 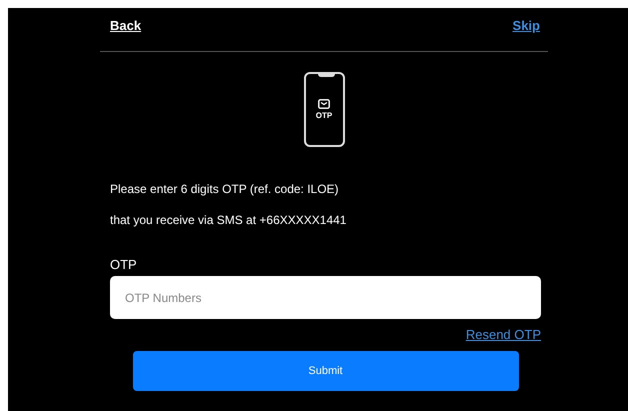 What do you see at coordinates (526, 26) in the screenshot?
I see `skip-link: Skip` at bounding box center [526, 26].